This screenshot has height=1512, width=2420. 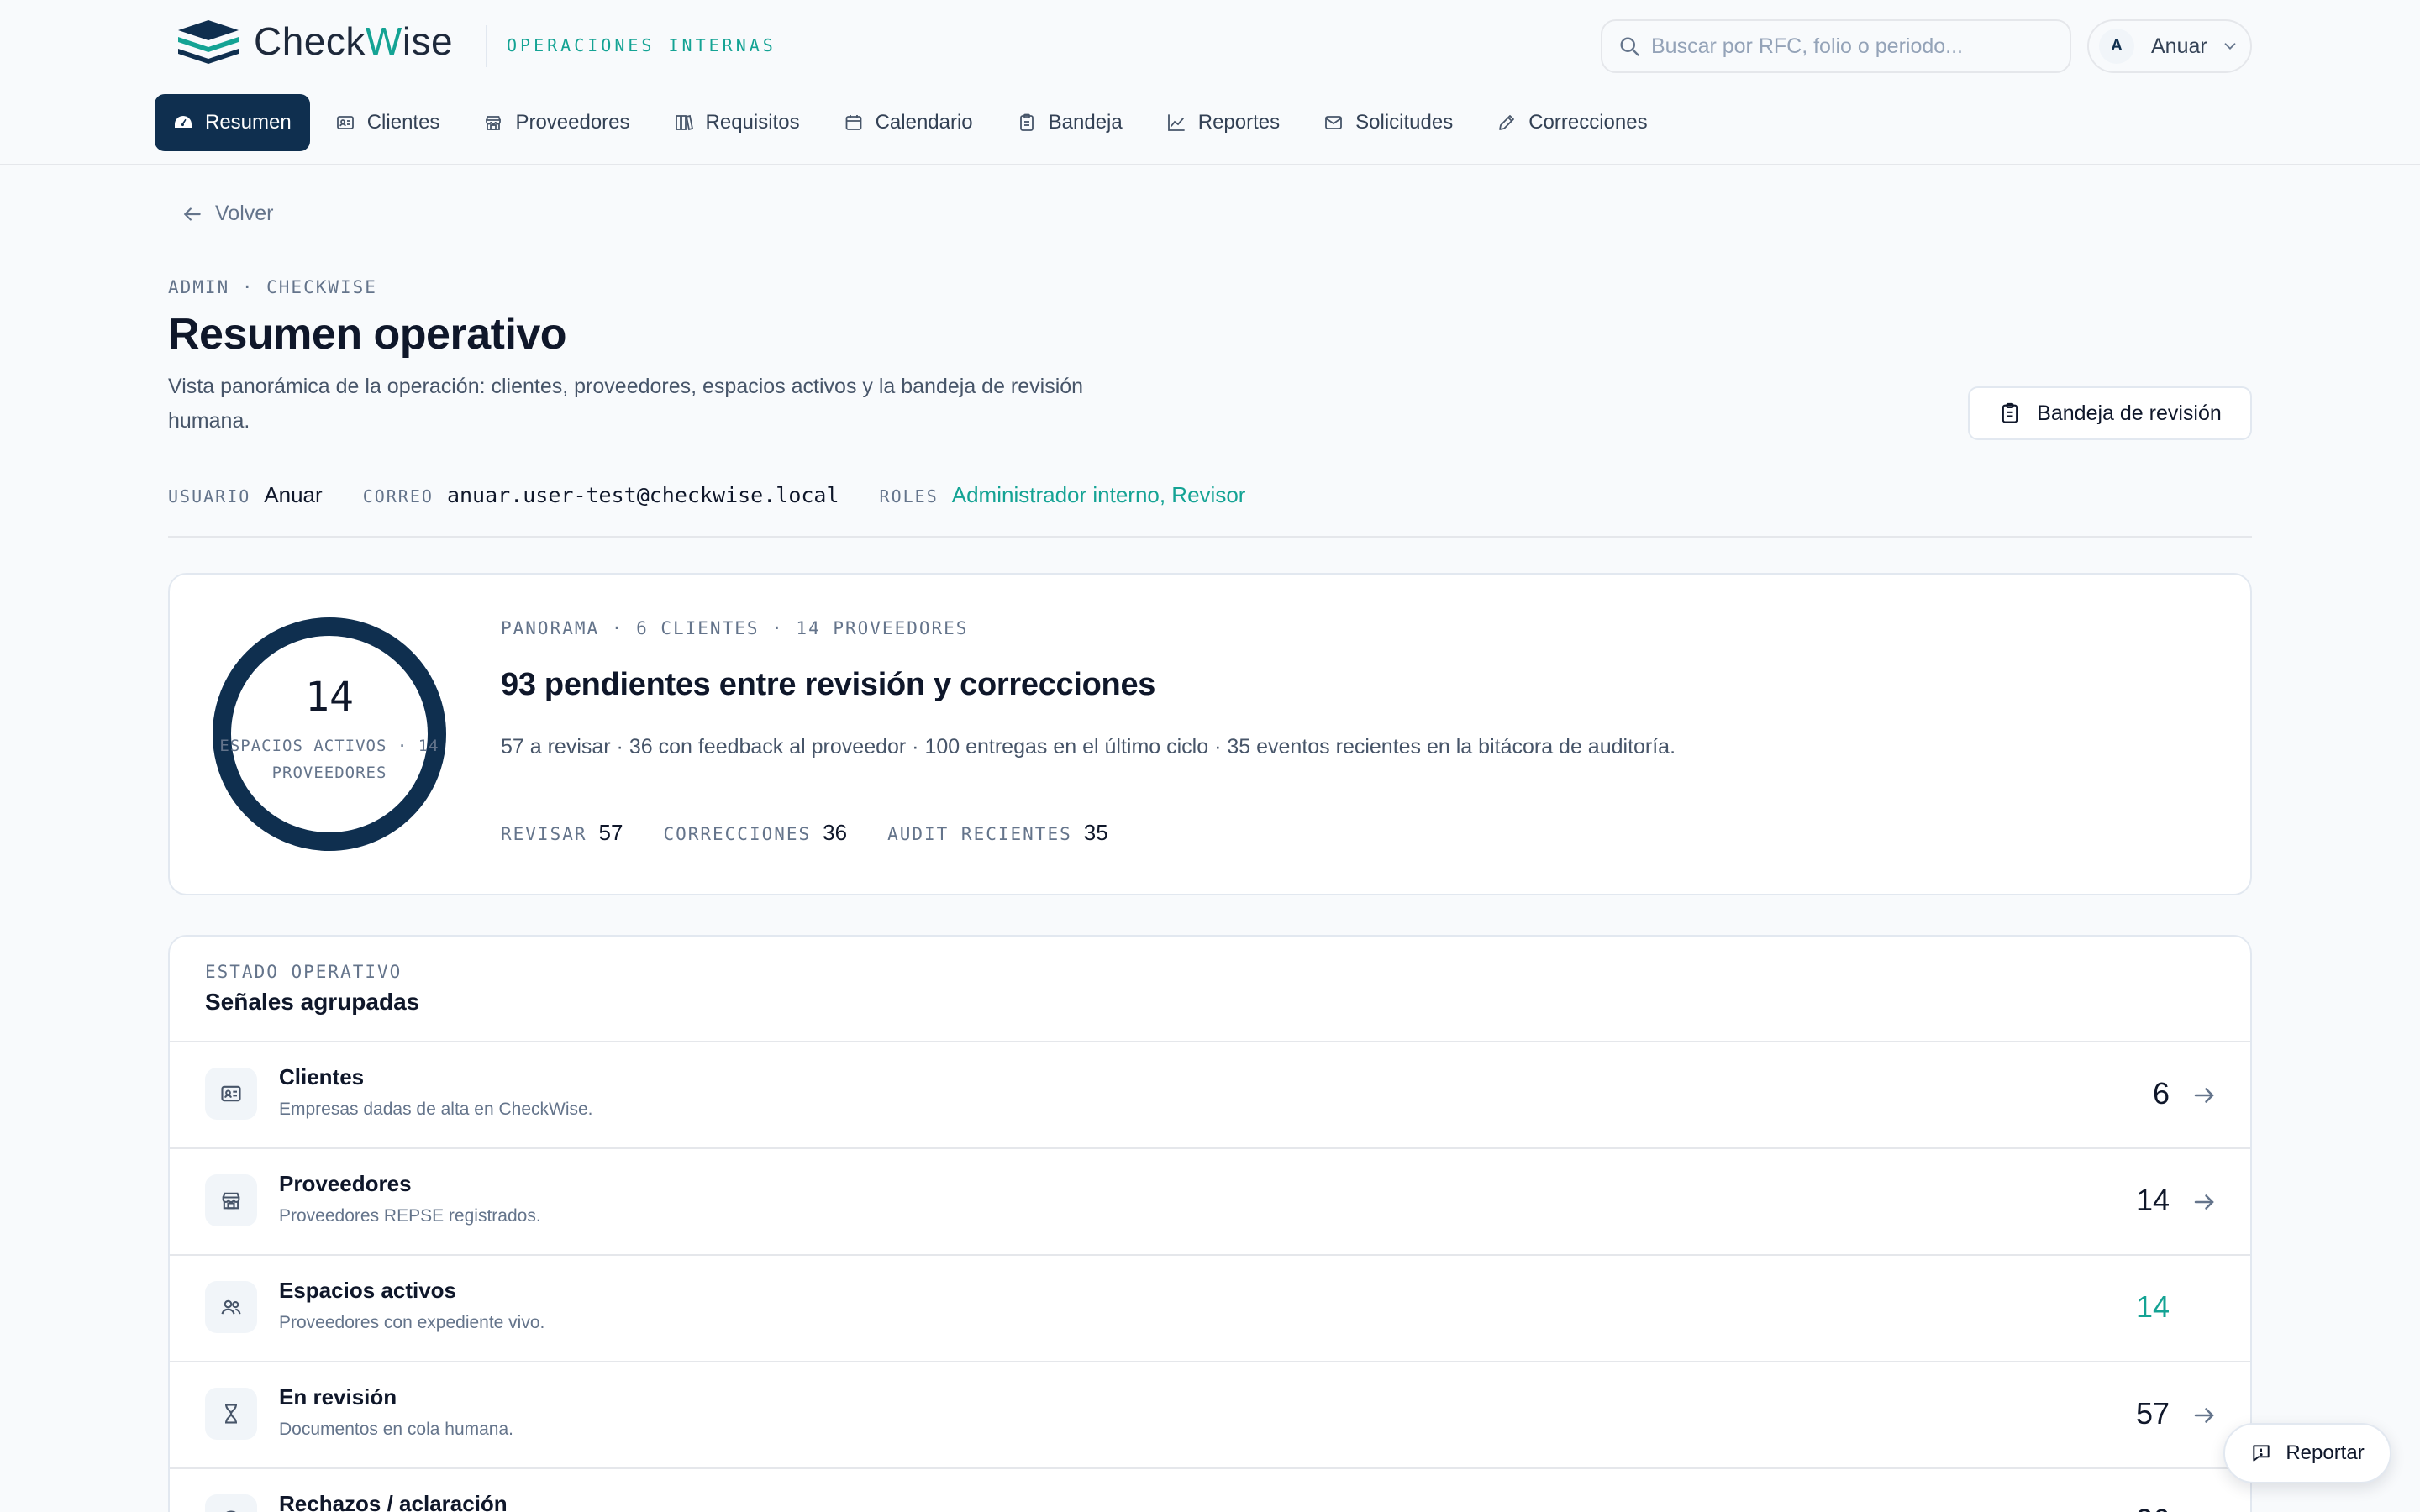 I want to click on nav-item-label: Bandeja, so click(x=1085, y=122).